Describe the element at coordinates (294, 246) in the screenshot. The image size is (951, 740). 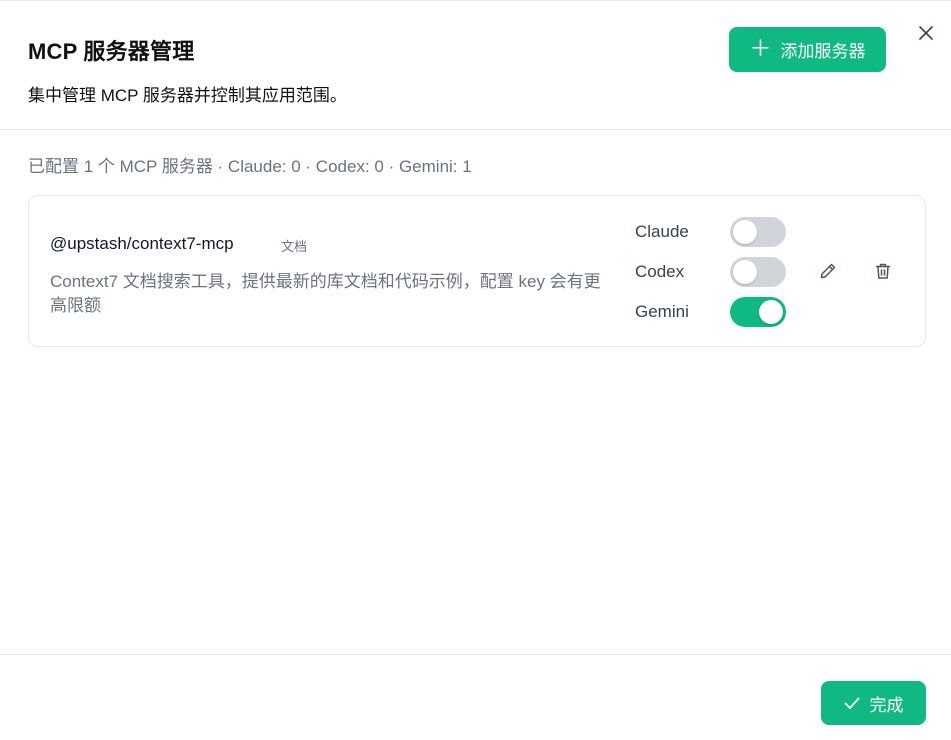
I see `server-tag: 文档` at that location.